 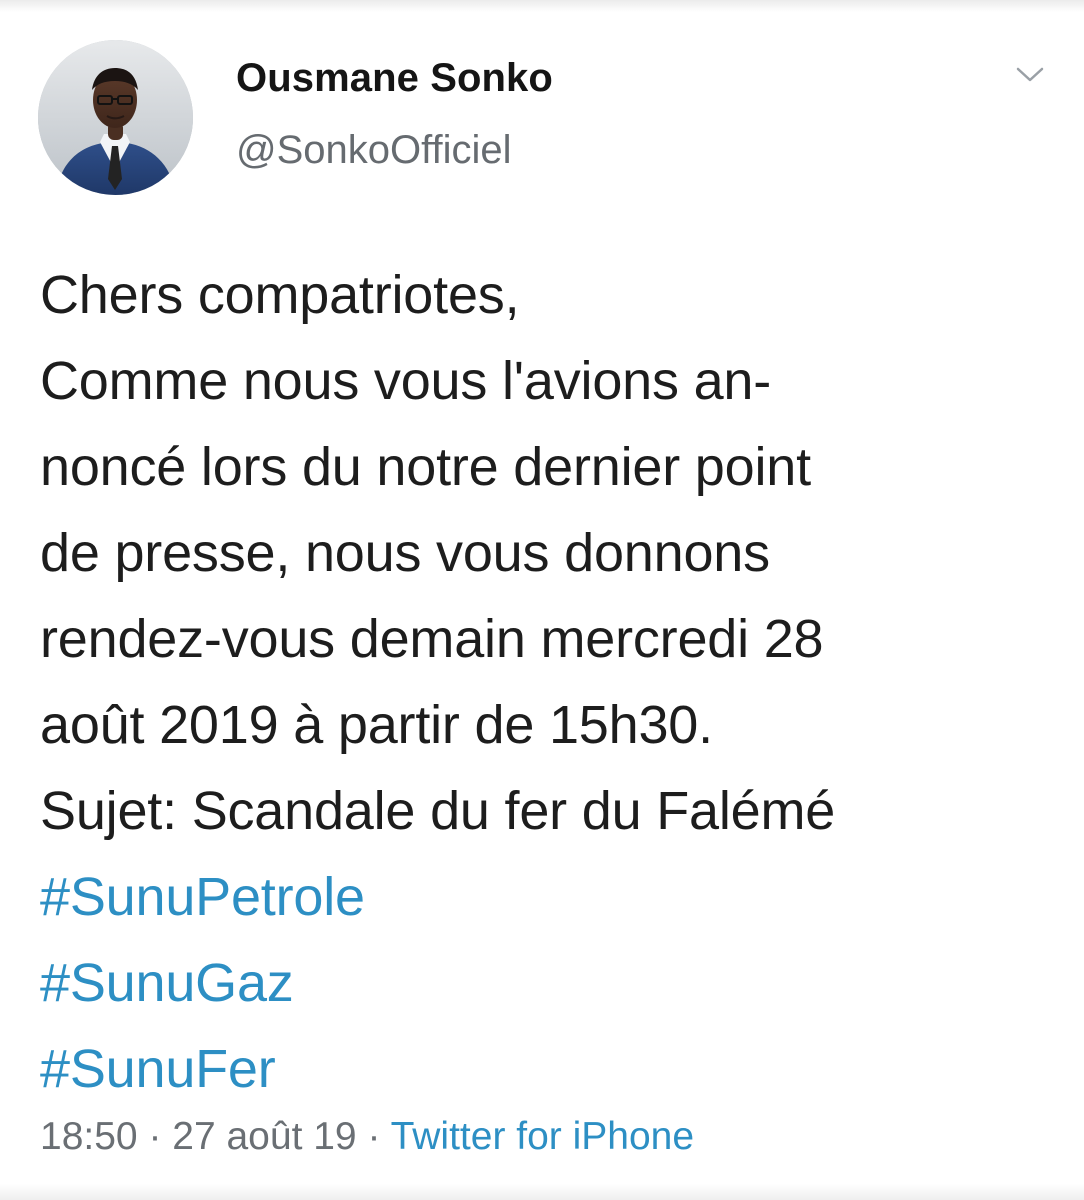 What do you see at coordinates (1030, 74) in the screenshot?
I see `chevron-down-icon` at bounding box center [1030, 74].